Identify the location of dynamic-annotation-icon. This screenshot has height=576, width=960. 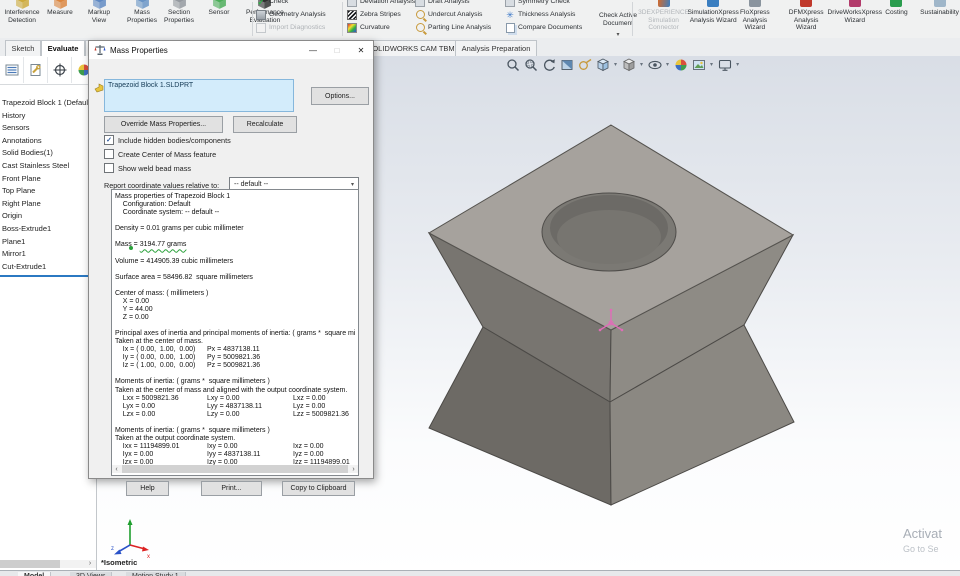
(584, 64).